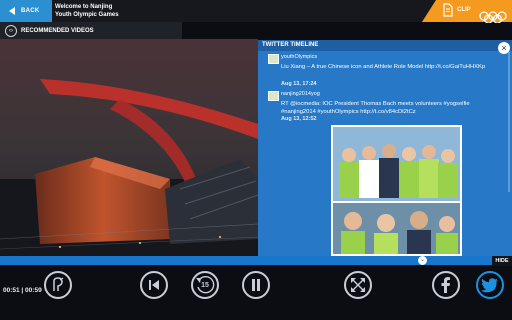  What do you see at coordinates (299, 84) in the screenshot?
I see `tweet-time: Aug 13, 17:24` at bounding box center [299, 84].